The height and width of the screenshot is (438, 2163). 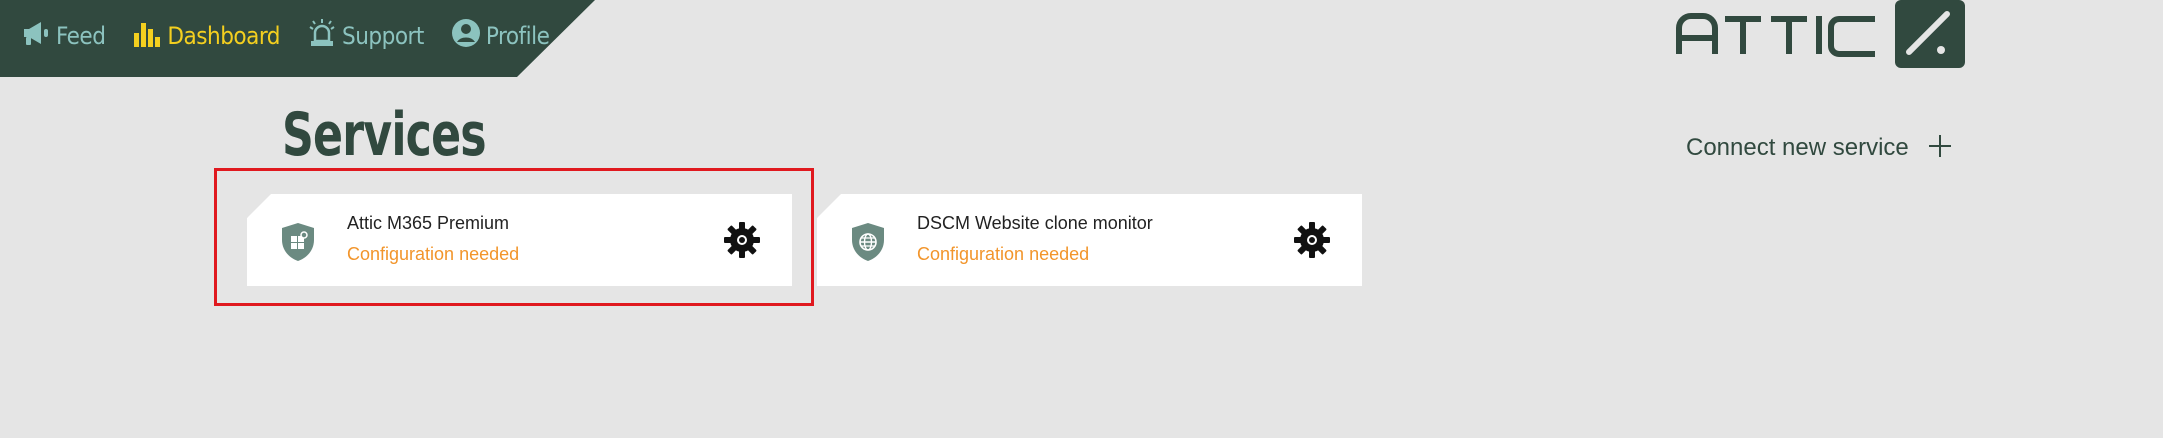 What do you see at coordinates (428, 223) in the screenshot?
I see `service-name: Attic M365 Premium` at bounding box center [428, 223].